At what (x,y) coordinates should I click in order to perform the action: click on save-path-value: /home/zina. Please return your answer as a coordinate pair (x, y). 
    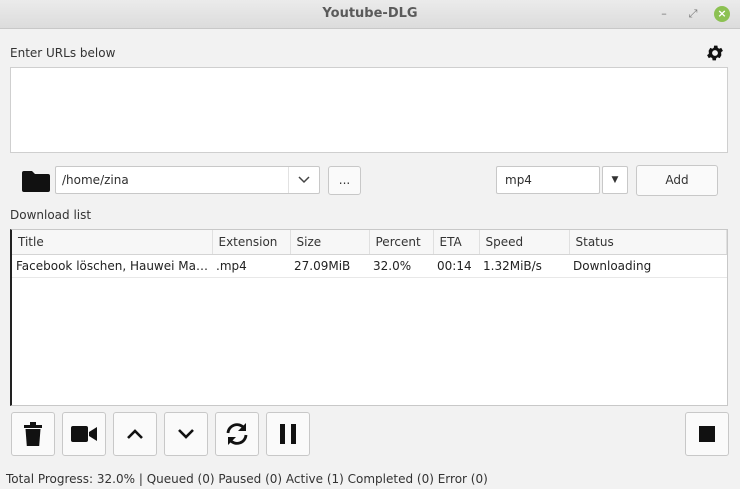
    Looking at the image, I should click on (95, 180).